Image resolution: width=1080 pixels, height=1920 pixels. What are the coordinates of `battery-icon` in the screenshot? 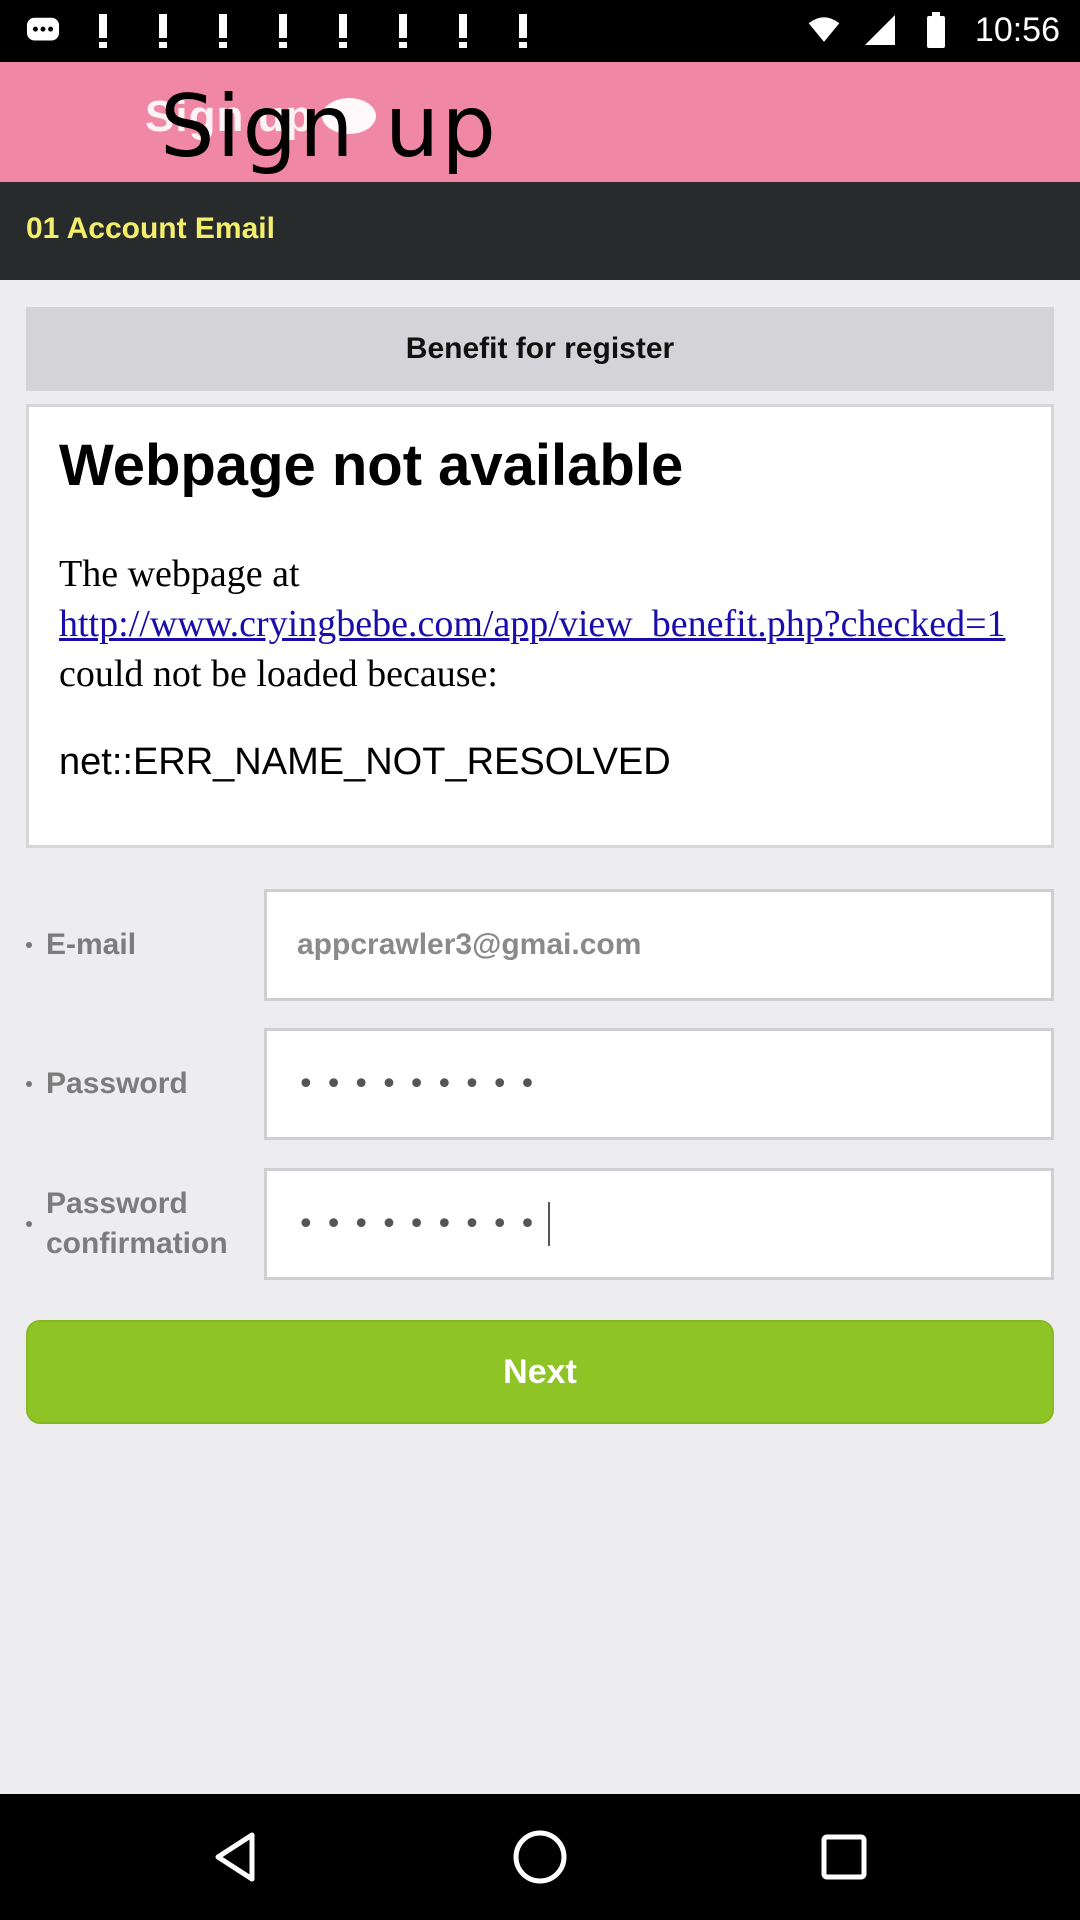 It's located at (936, 30).